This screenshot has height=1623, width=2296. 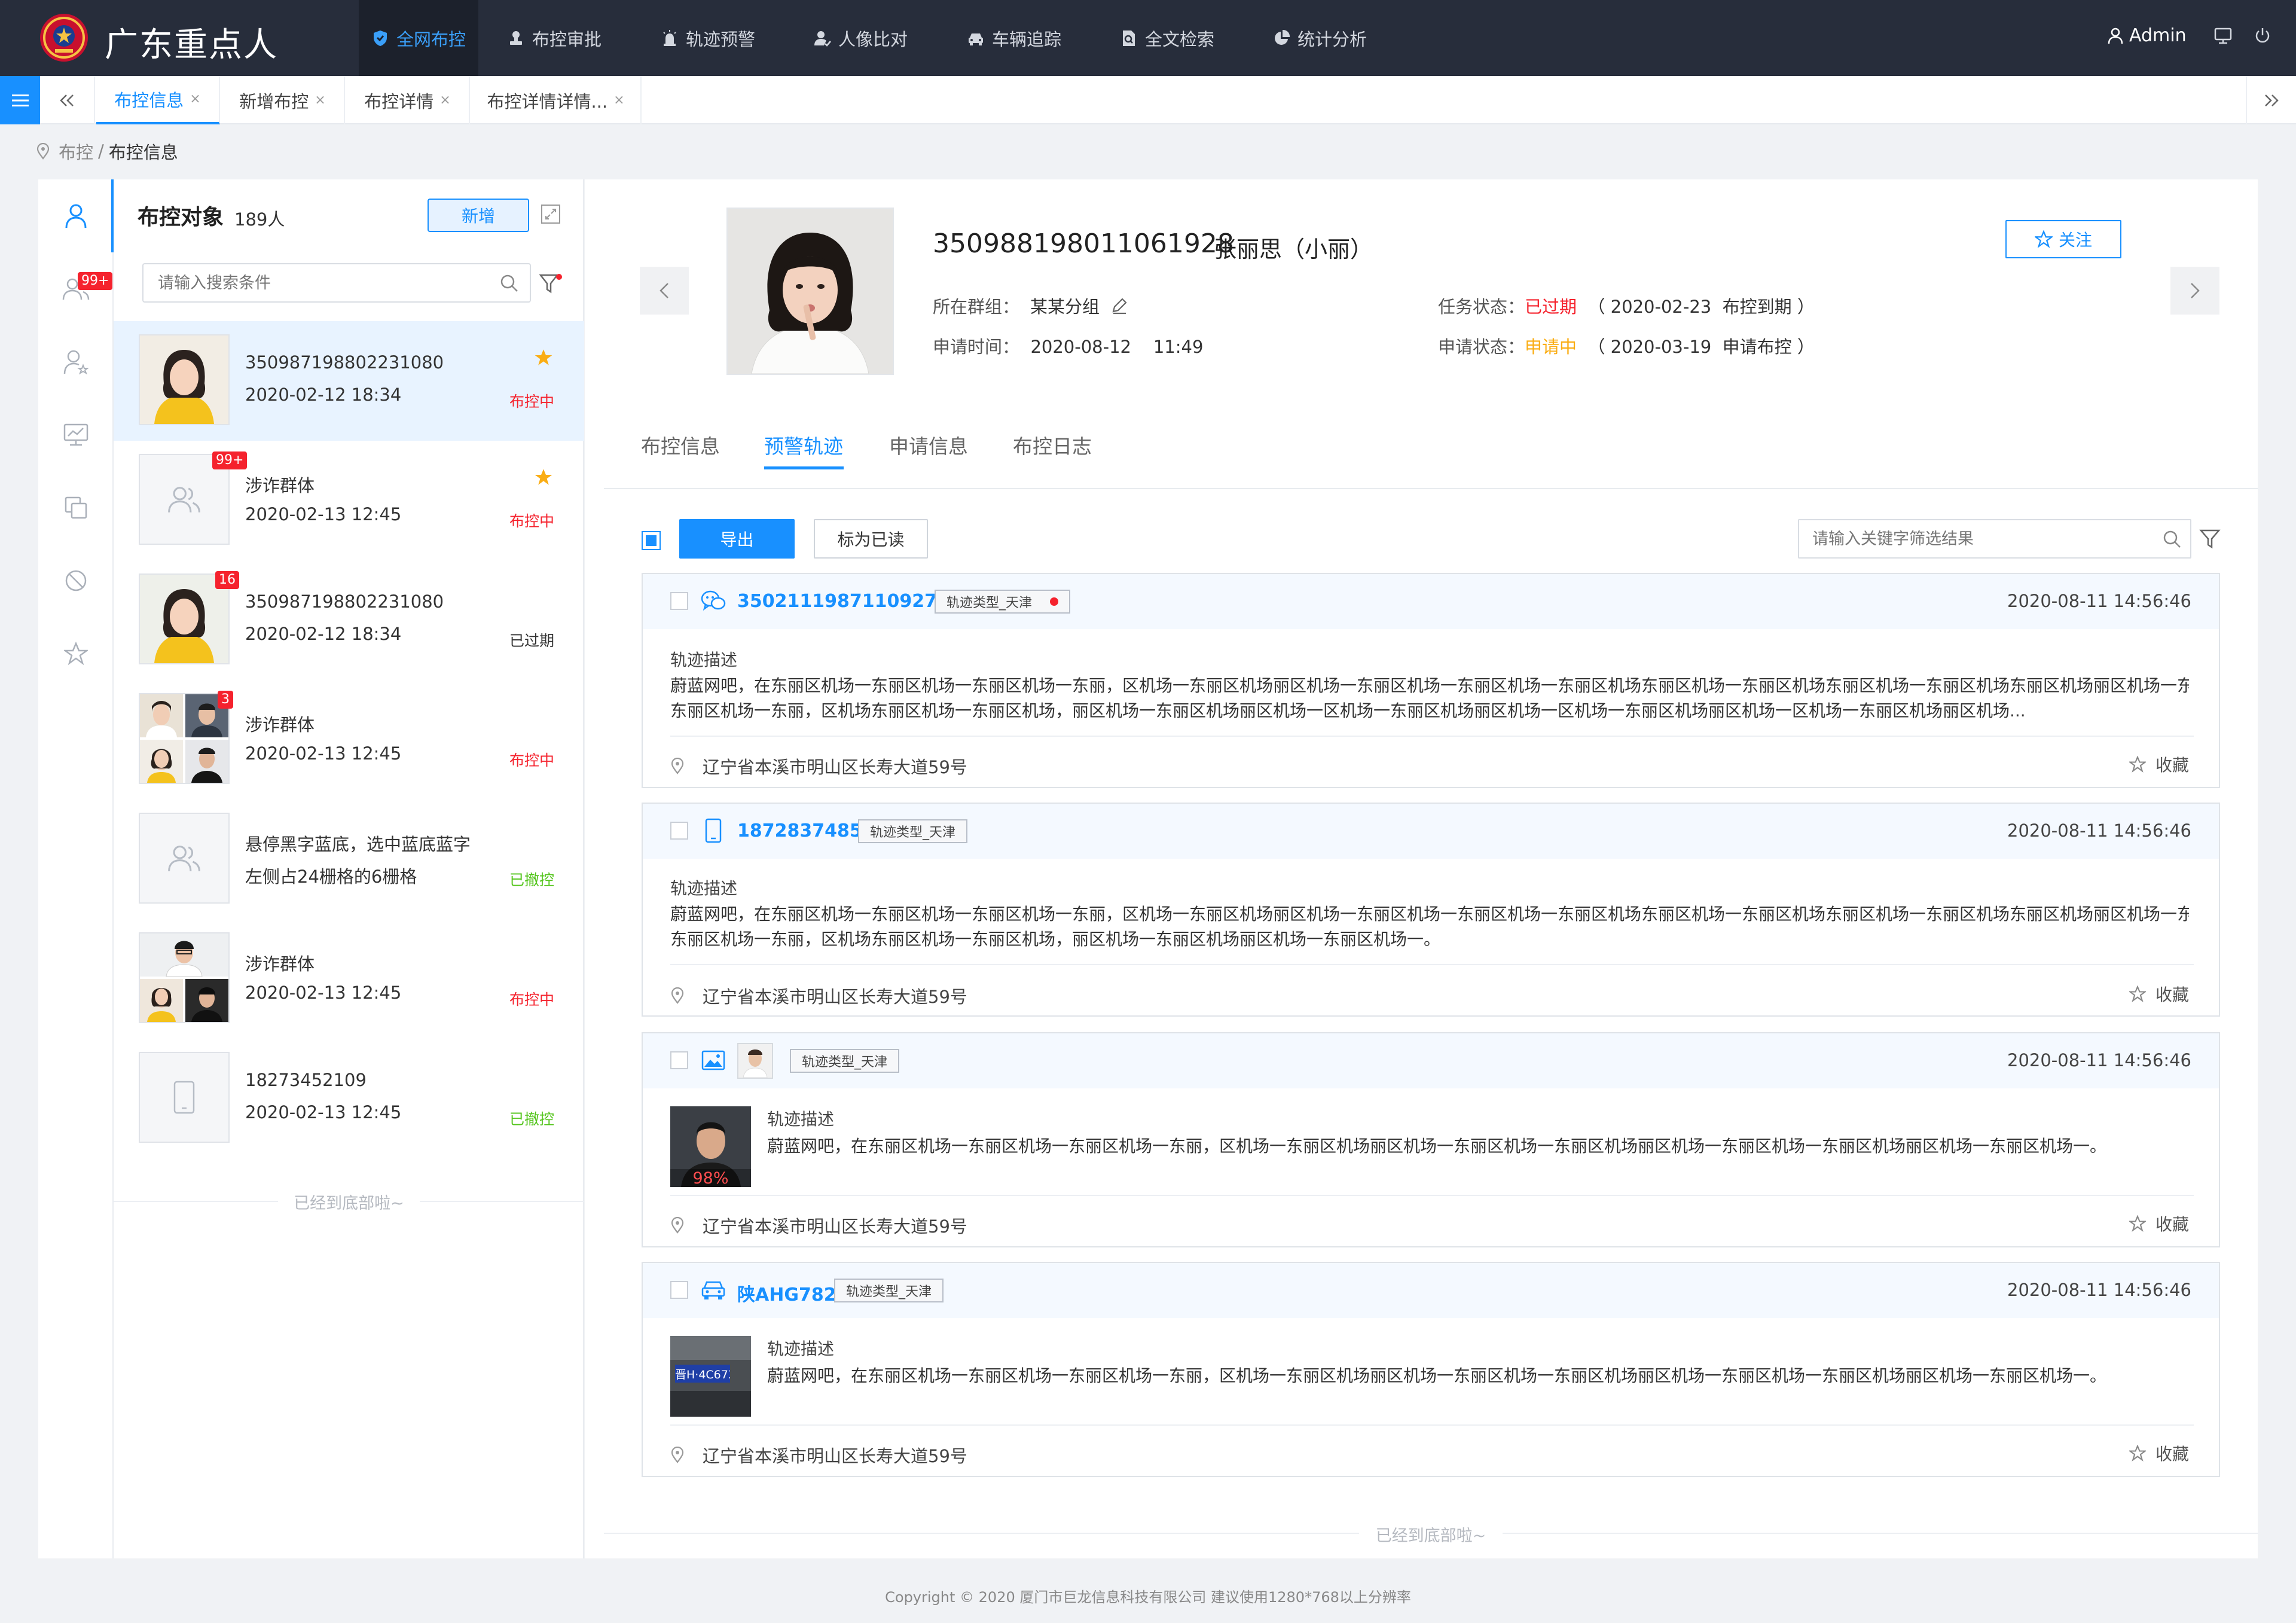 I want to click on list-count: 189人, so click(x=259, y=219).